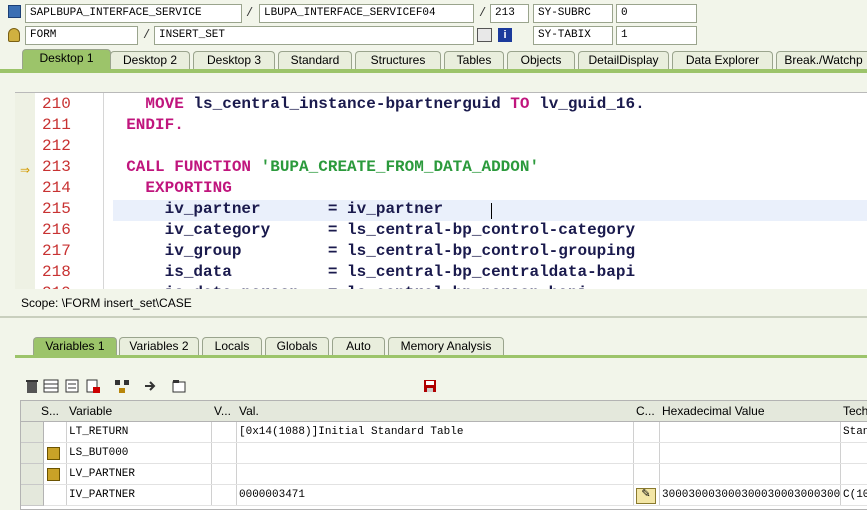 The image size is (867, 510). Describe the element at coordinates (139, 411) in the screenshot. I see `col-header-variable: Variable` at that location.